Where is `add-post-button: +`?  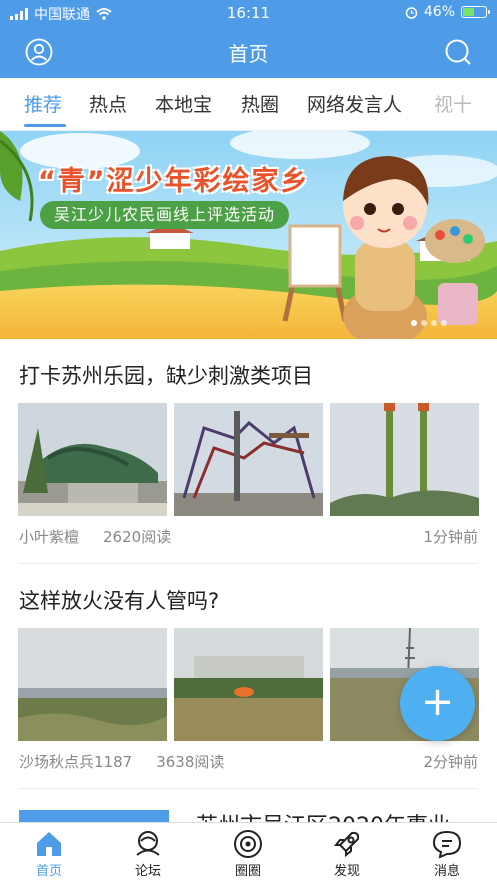 add-post-button: + is located at coordinates (437, 703).